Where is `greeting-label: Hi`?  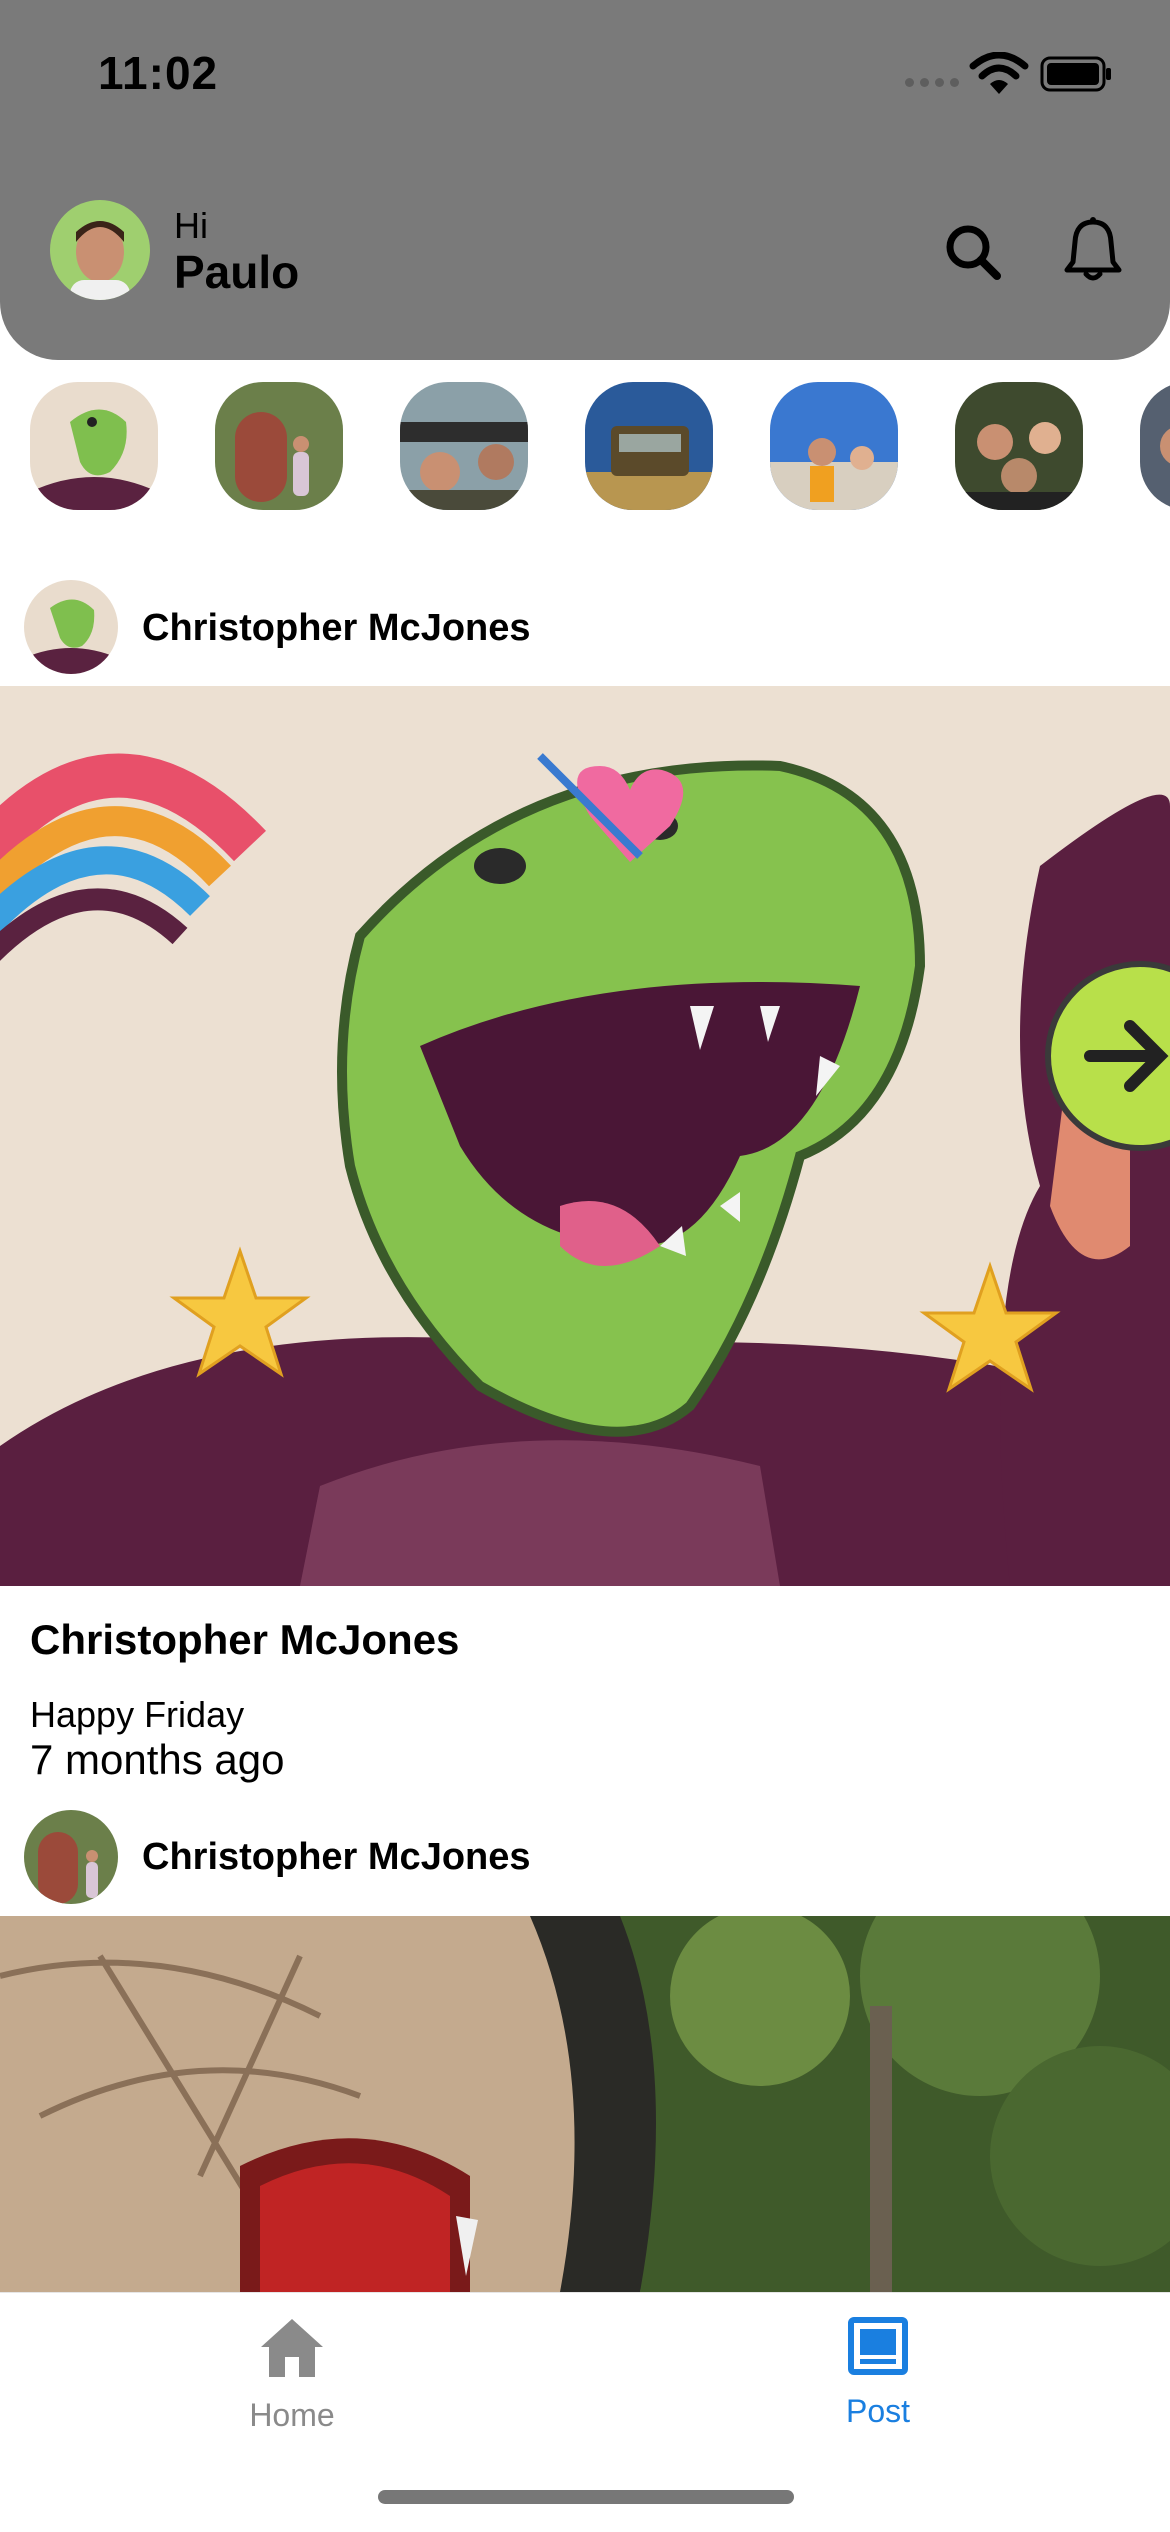 greeting-label: Hi is located at coordinates (191, 225).